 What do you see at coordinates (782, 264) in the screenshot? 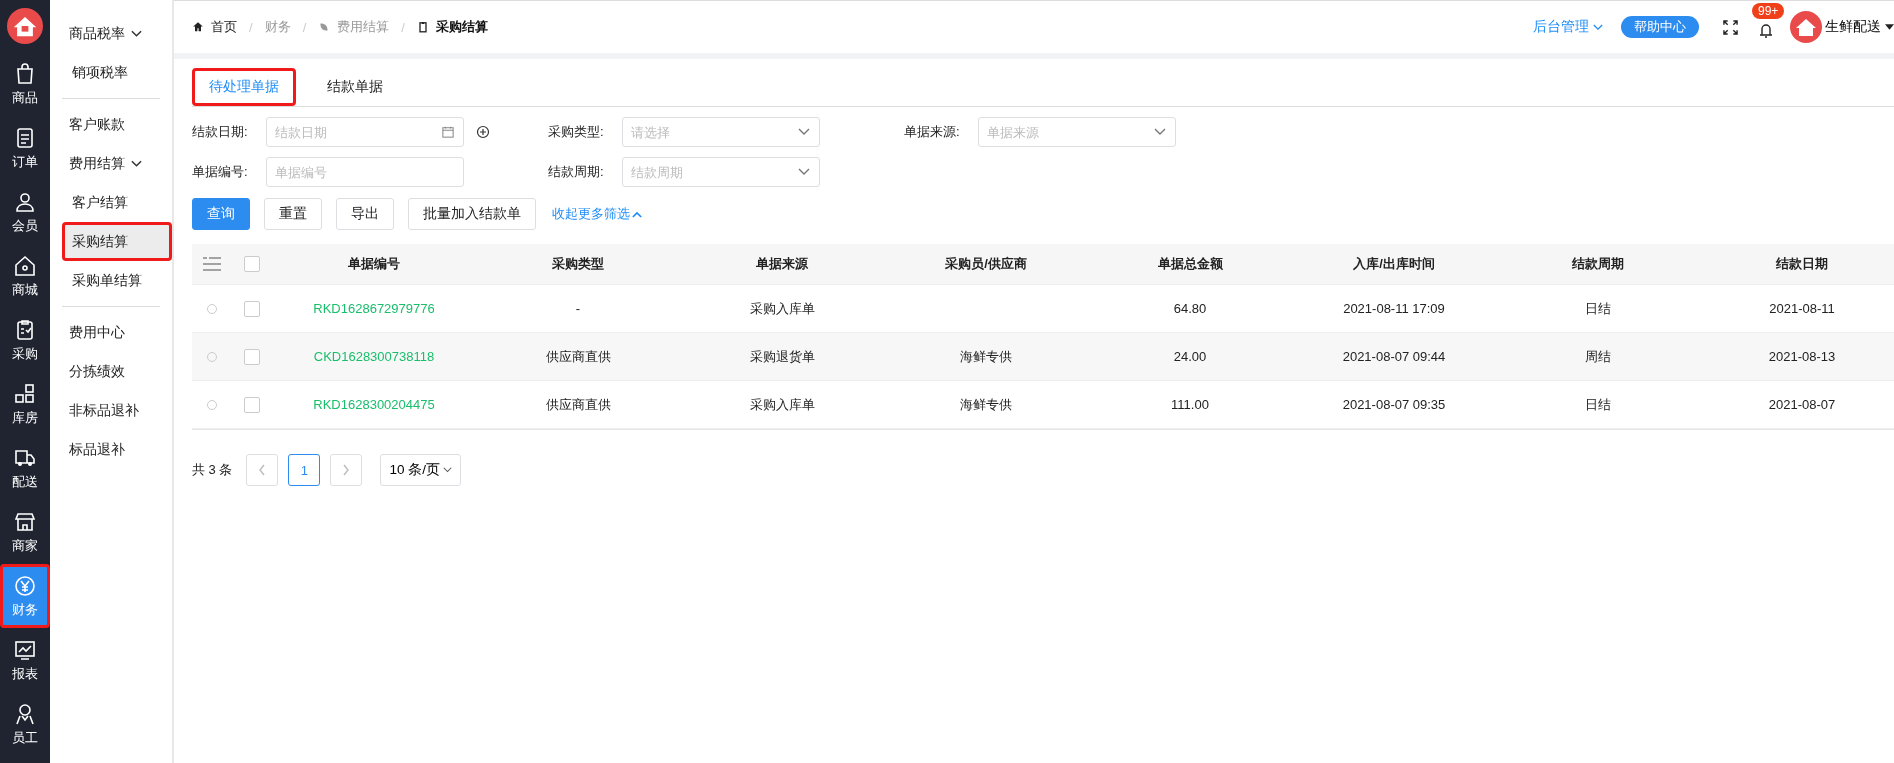
I see `column-header: 单据来源` at bounding box center [782, 264].